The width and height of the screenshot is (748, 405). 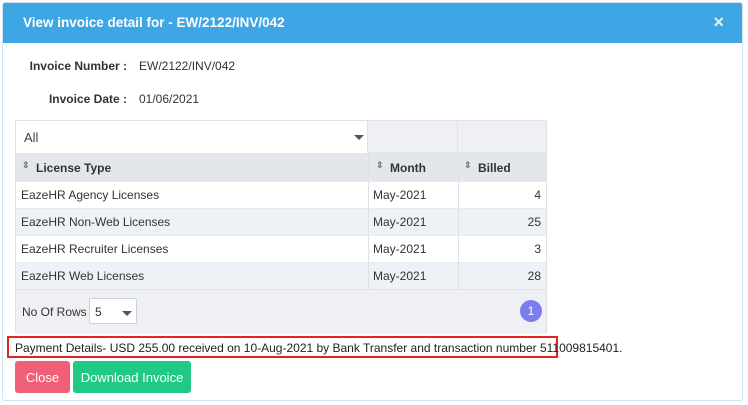 What do you see at coordinates (74, 168) in the screenshot?
I see `column-label: License Type` at bounding box center [74, 168].